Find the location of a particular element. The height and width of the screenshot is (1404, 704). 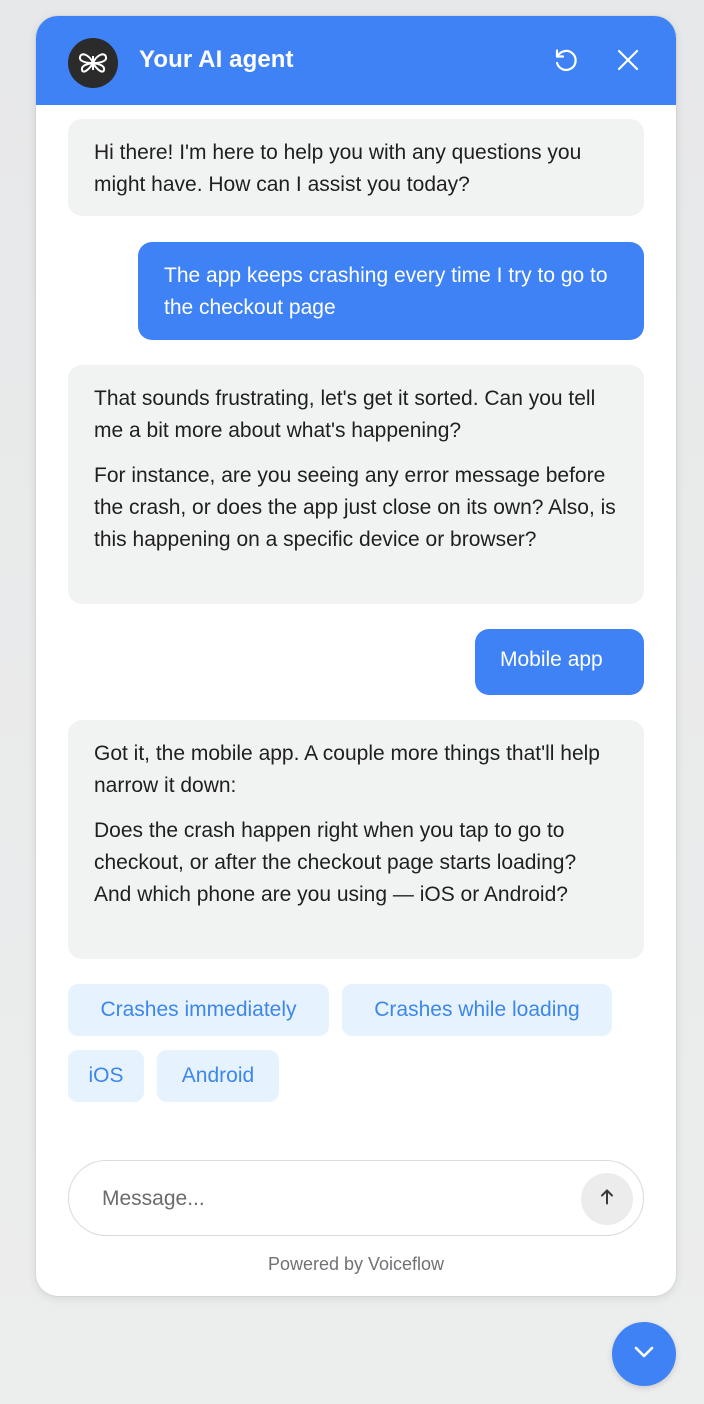

arrow-up-icon is located at coordinates (607, 1199).